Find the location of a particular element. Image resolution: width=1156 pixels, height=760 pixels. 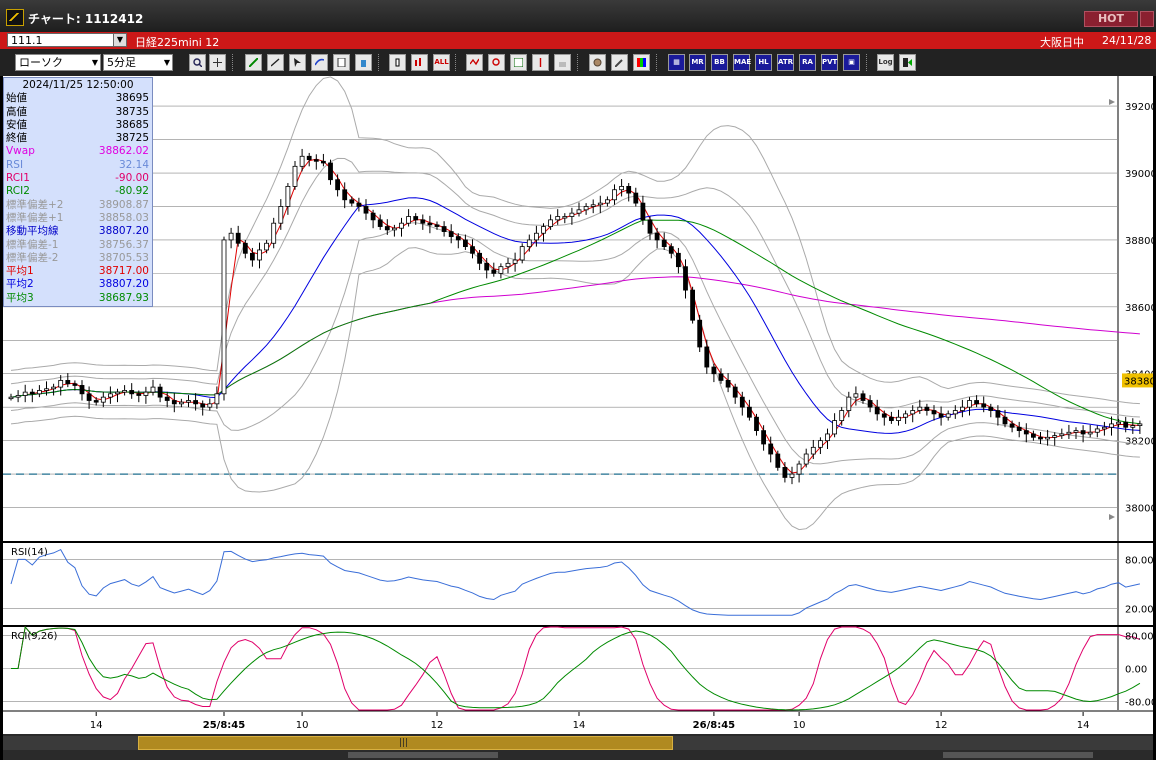

hot-button: HOT is located at coordinates (1111, 19).